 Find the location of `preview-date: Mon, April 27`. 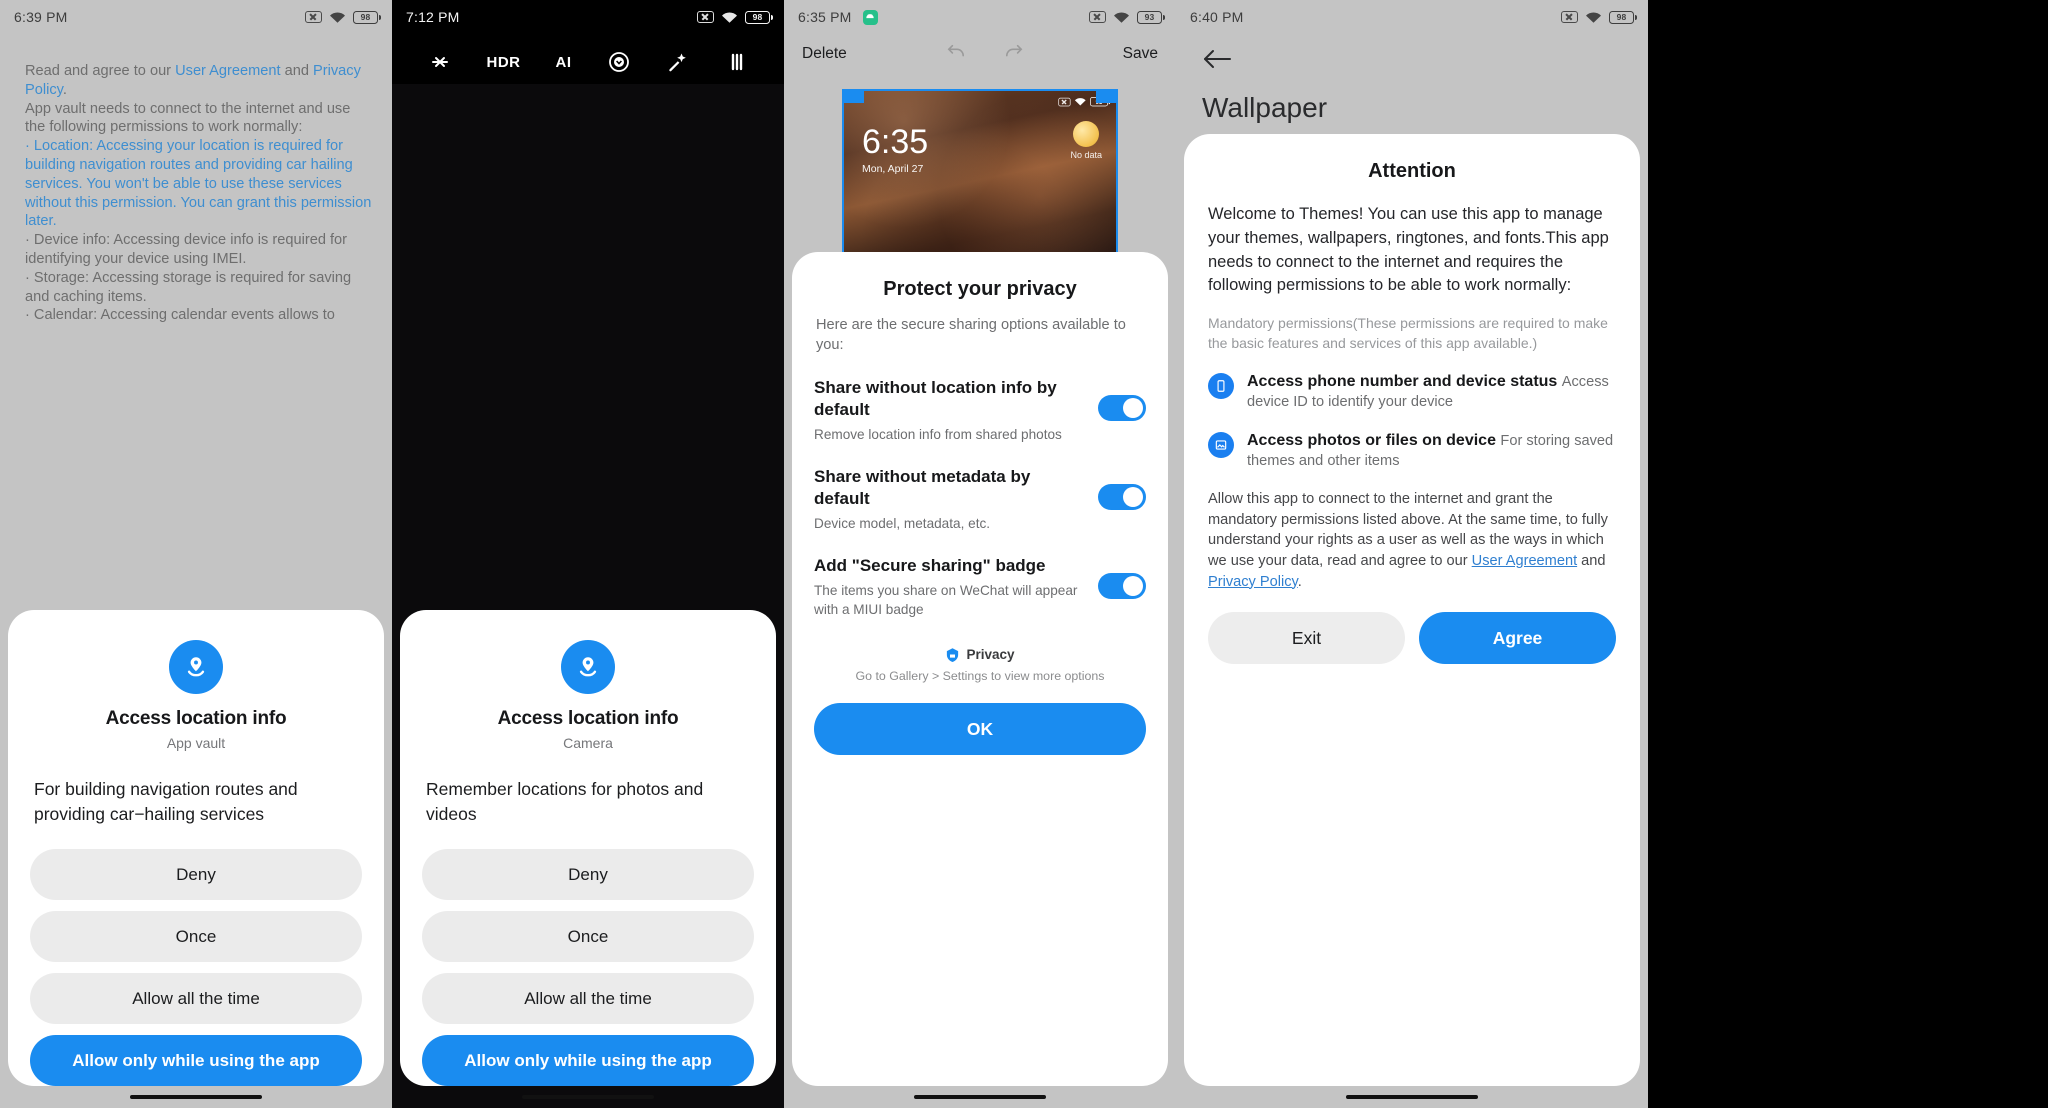

preview-date: Mon, April 27 is located at coordinates (893, 169).